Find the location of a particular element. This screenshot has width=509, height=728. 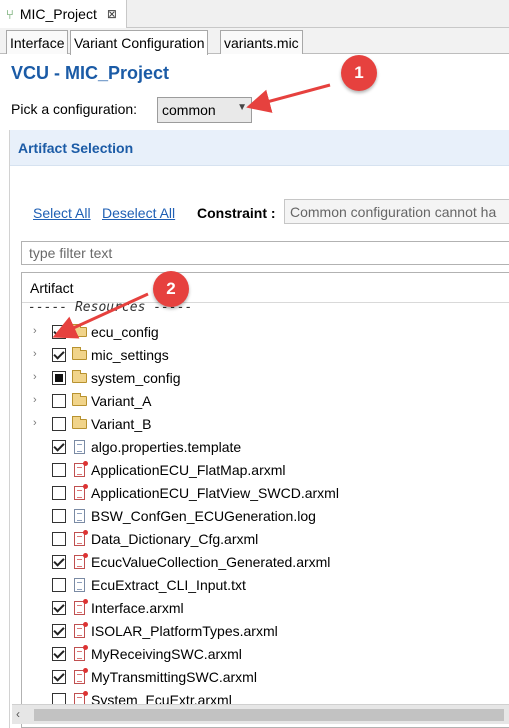

configuration-select: common ▼ is located at coordinates (204, 110).